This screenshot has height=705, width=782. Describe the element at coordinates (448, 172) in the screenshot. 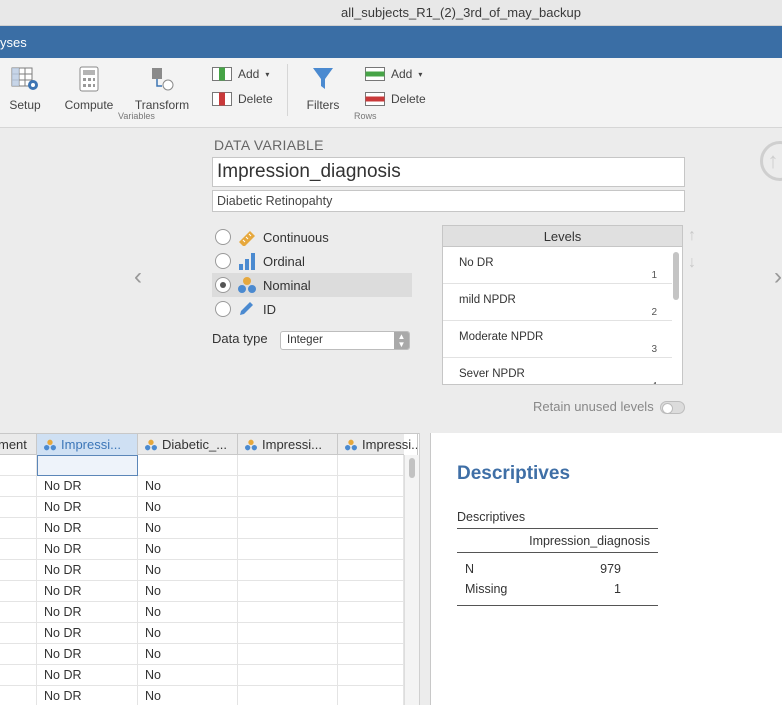

I see `variable-name-input` at that location.